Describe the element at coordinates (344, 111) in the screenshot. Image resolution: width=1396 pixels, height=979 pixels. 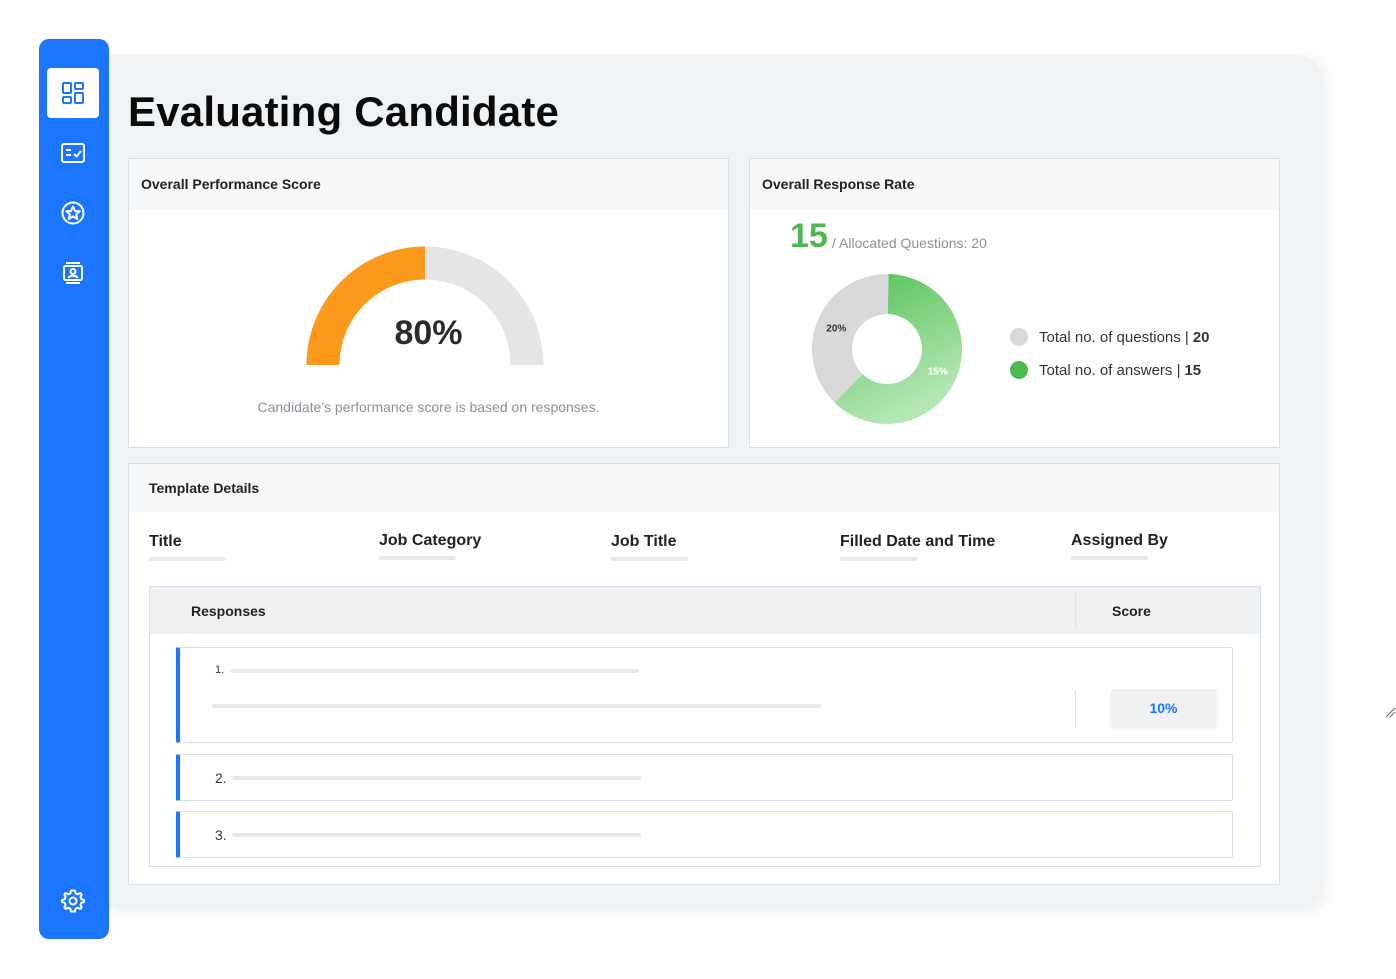
I see `page-title: Evaluating Candidate` at that location.